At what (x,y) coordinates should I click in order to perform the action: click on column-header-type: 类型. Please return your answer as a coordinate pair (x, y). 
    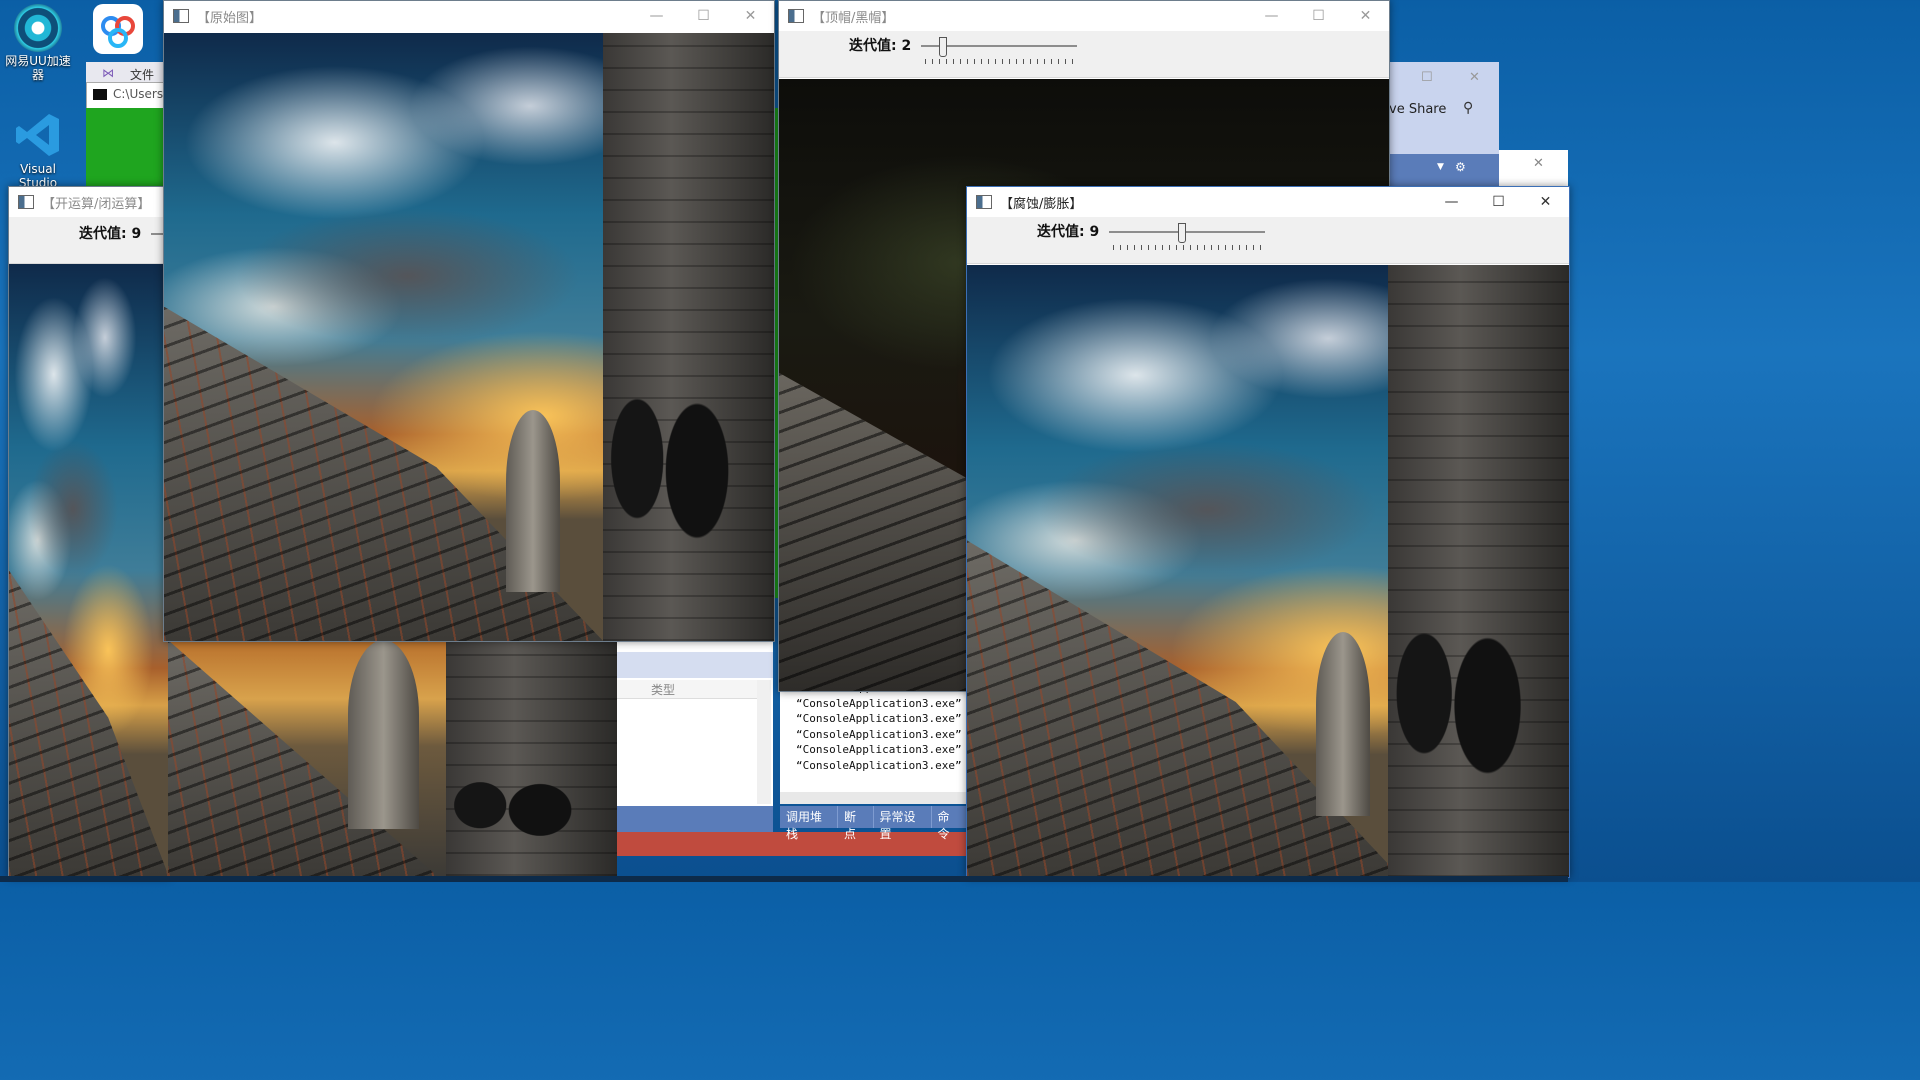
    Looking at the image, I should click on (687, 689).